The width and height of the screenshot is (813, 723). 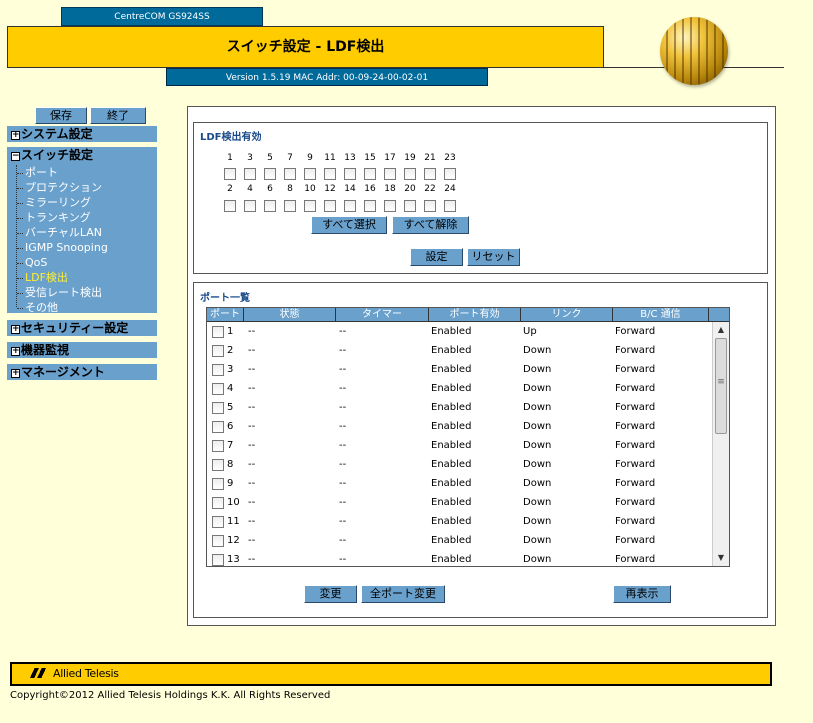 I want to click on port-number: 10, so click(x=310, y=189).